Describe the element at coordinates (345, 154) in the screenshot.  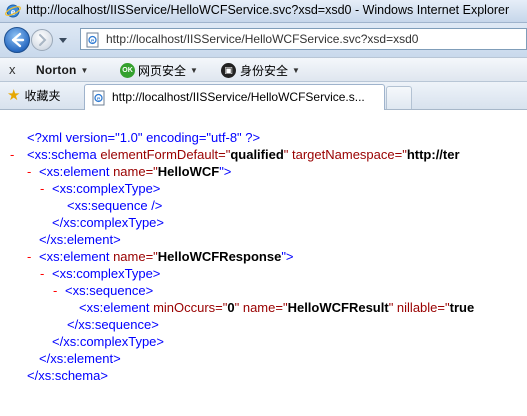
I see `xml-attr-name: " targetNamespace="` at that location.